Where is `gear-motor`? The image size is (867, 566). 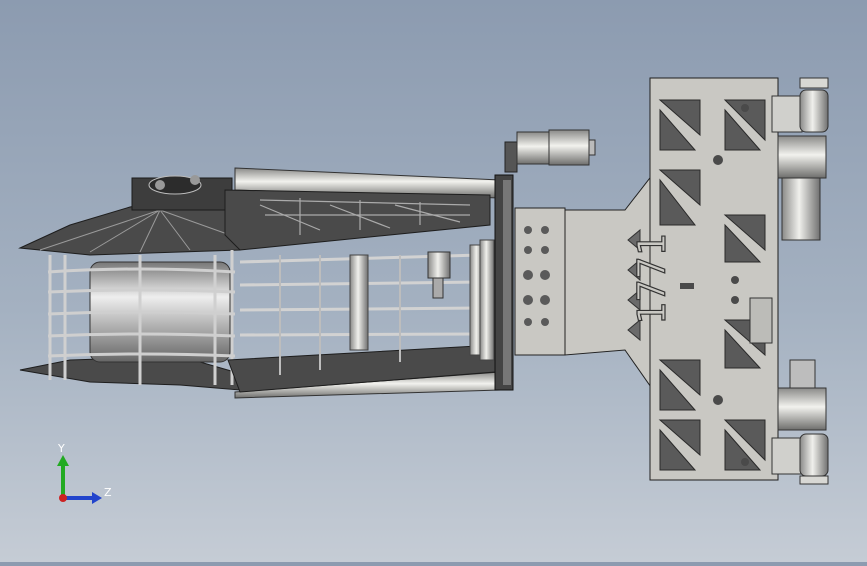
gear-motor is located at coordinates (550, 151).